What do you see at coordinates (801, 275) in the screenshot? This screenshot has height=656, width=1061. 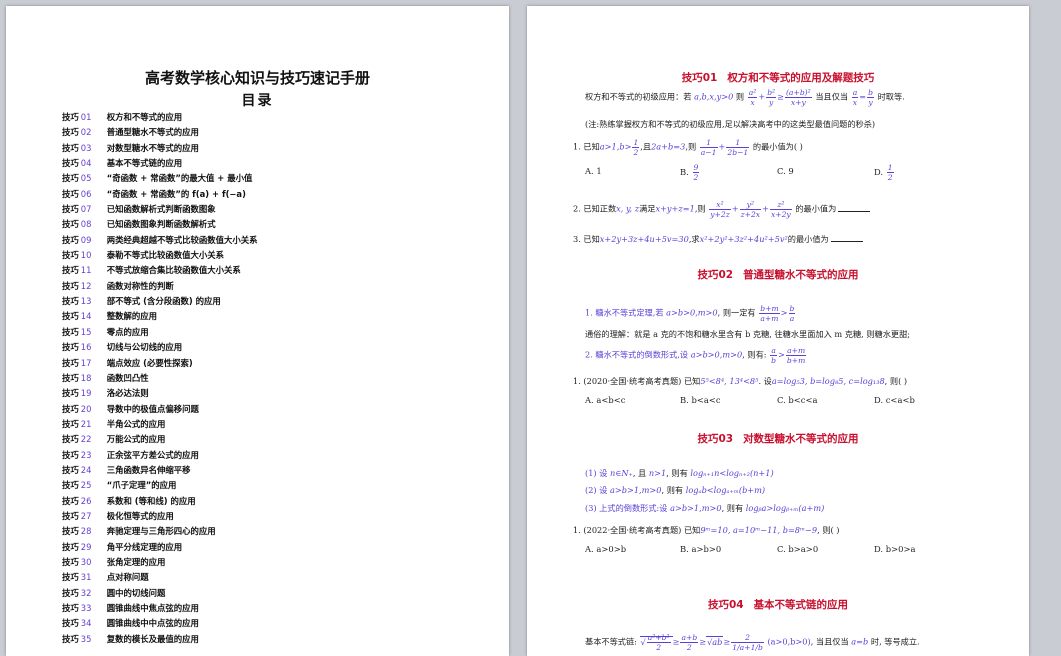 I see `section-heading: 普通型糖水不等式的应用` at bounding box center [801, 275].